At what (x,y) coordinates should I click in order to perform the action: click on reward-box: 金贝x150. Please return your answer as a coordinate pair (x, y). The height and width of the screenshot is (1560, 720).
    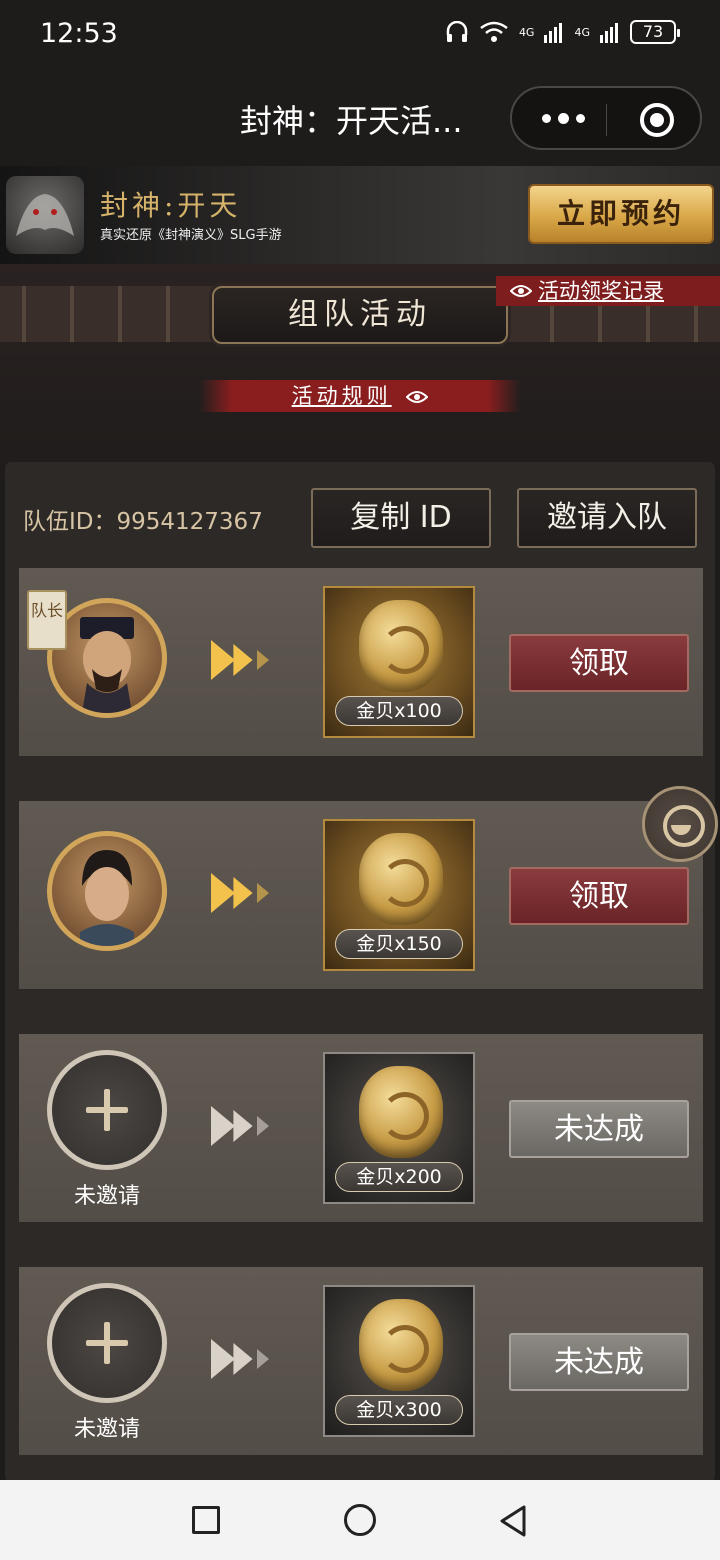
    Looking at the image, I should click on (399, 895).